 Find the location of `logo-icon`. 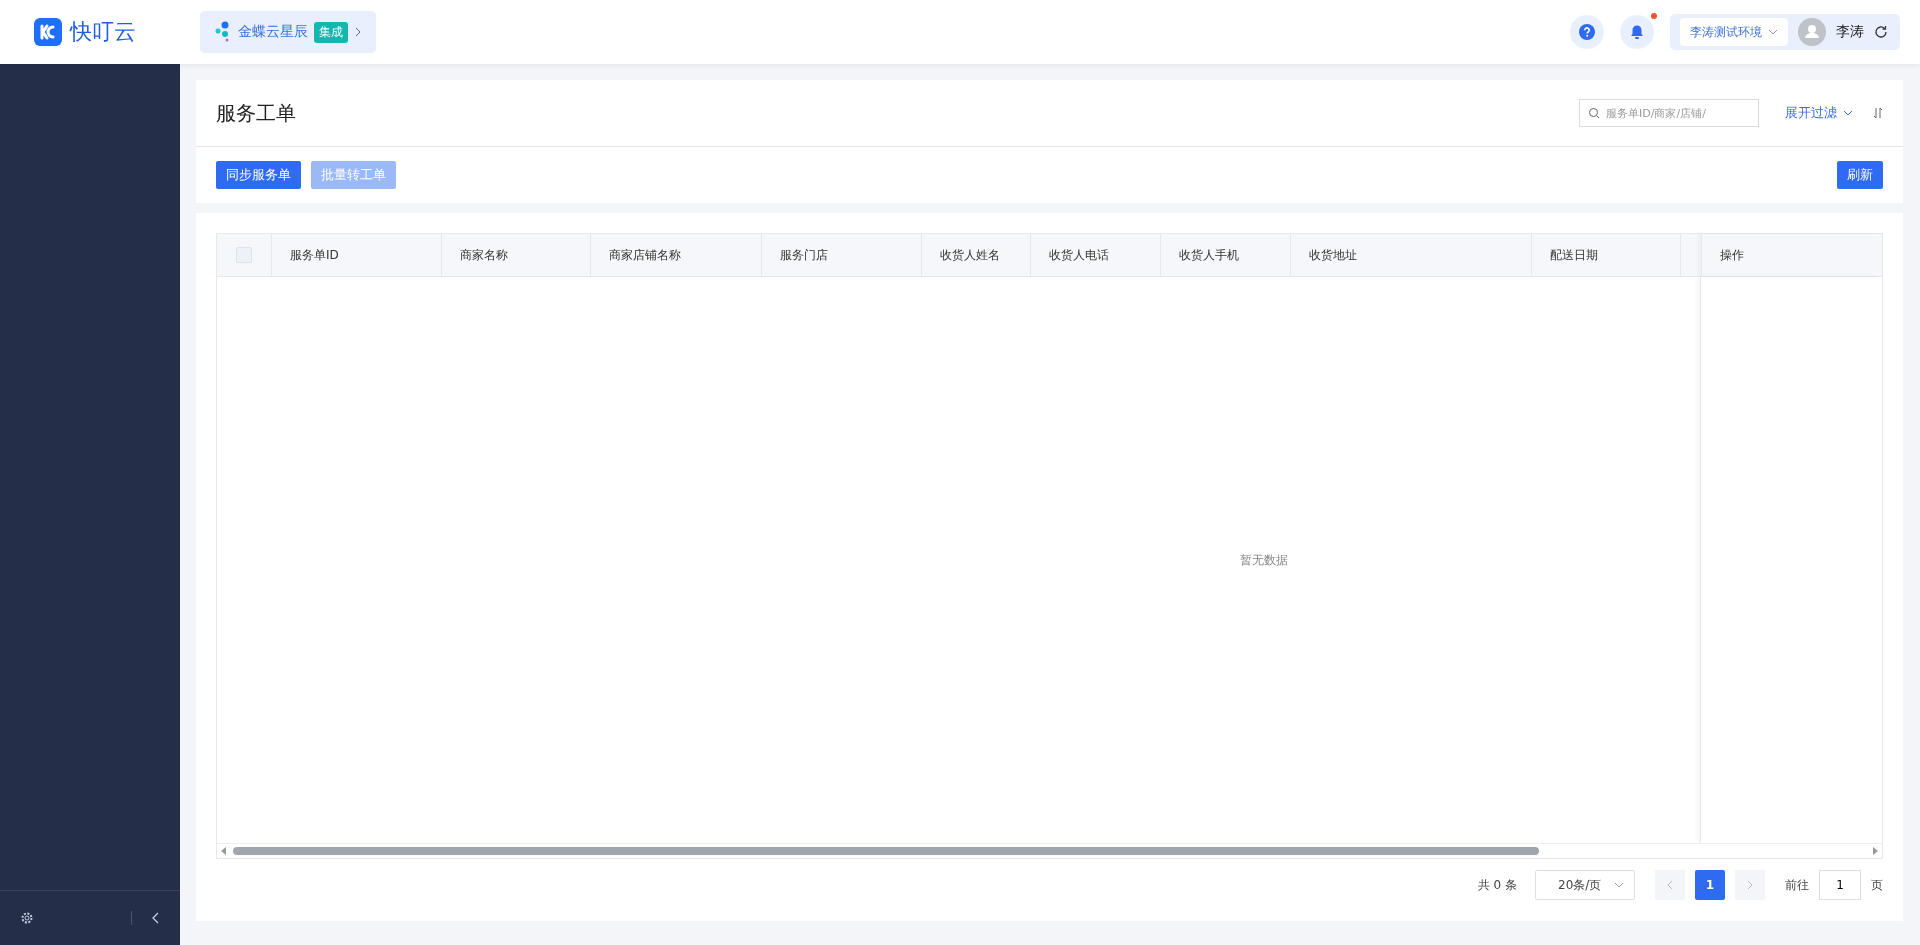

logo-icon is located at coordinates (48, 32).